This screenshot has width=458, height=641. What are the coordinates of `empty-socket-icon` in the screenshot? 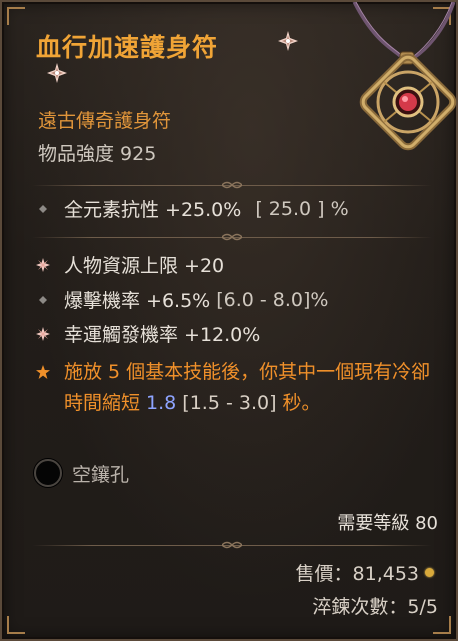 It's located at (48, 473).